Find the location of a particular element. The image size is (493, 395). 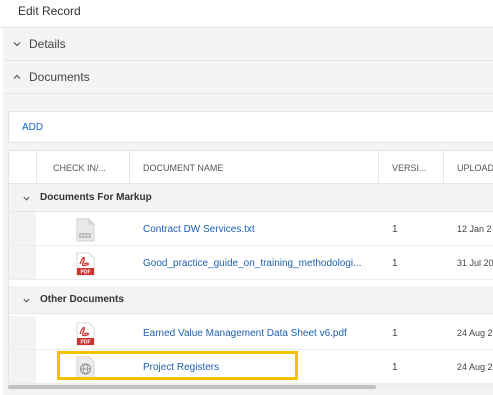

group-label: Documents For Markup is located at coordinates (96, 197).